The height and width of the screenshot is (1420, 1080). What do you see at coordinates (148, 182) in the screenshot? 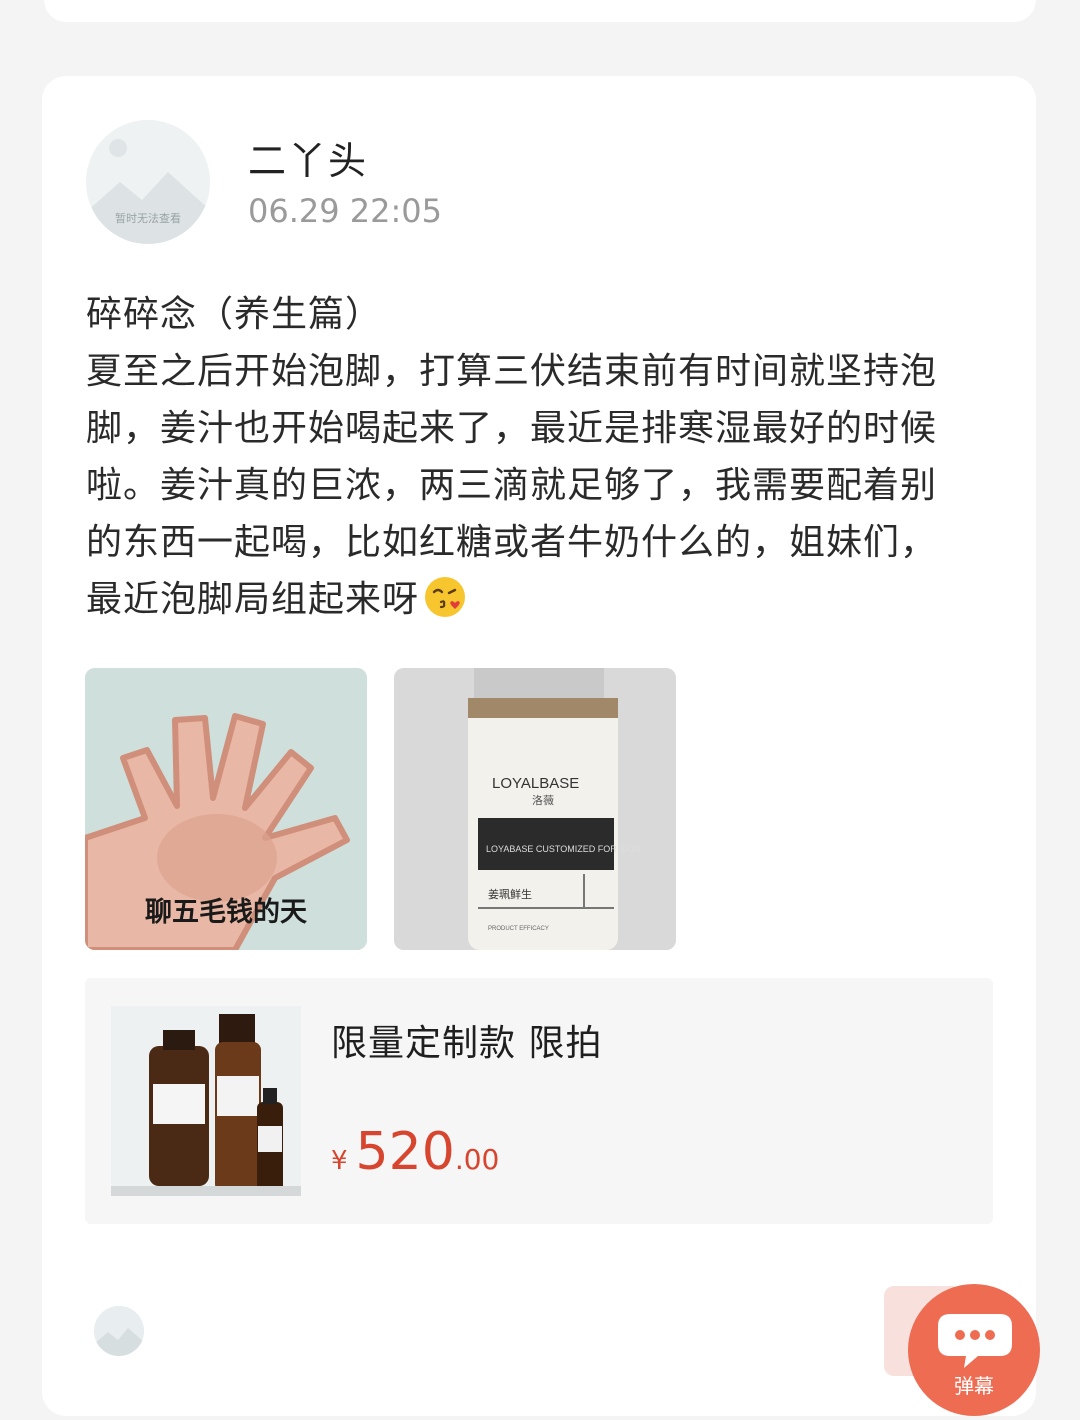
I see `author-avatar: 暂时无法查看` at bounding box center [148, 182].